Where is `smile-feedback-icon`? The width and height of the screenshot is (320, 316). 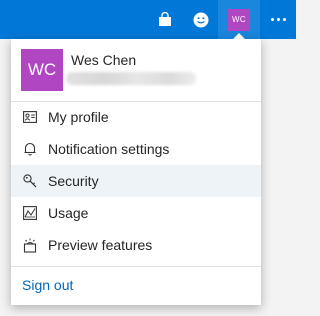 smile-feedback-icon is located at coordinates (201, 19).